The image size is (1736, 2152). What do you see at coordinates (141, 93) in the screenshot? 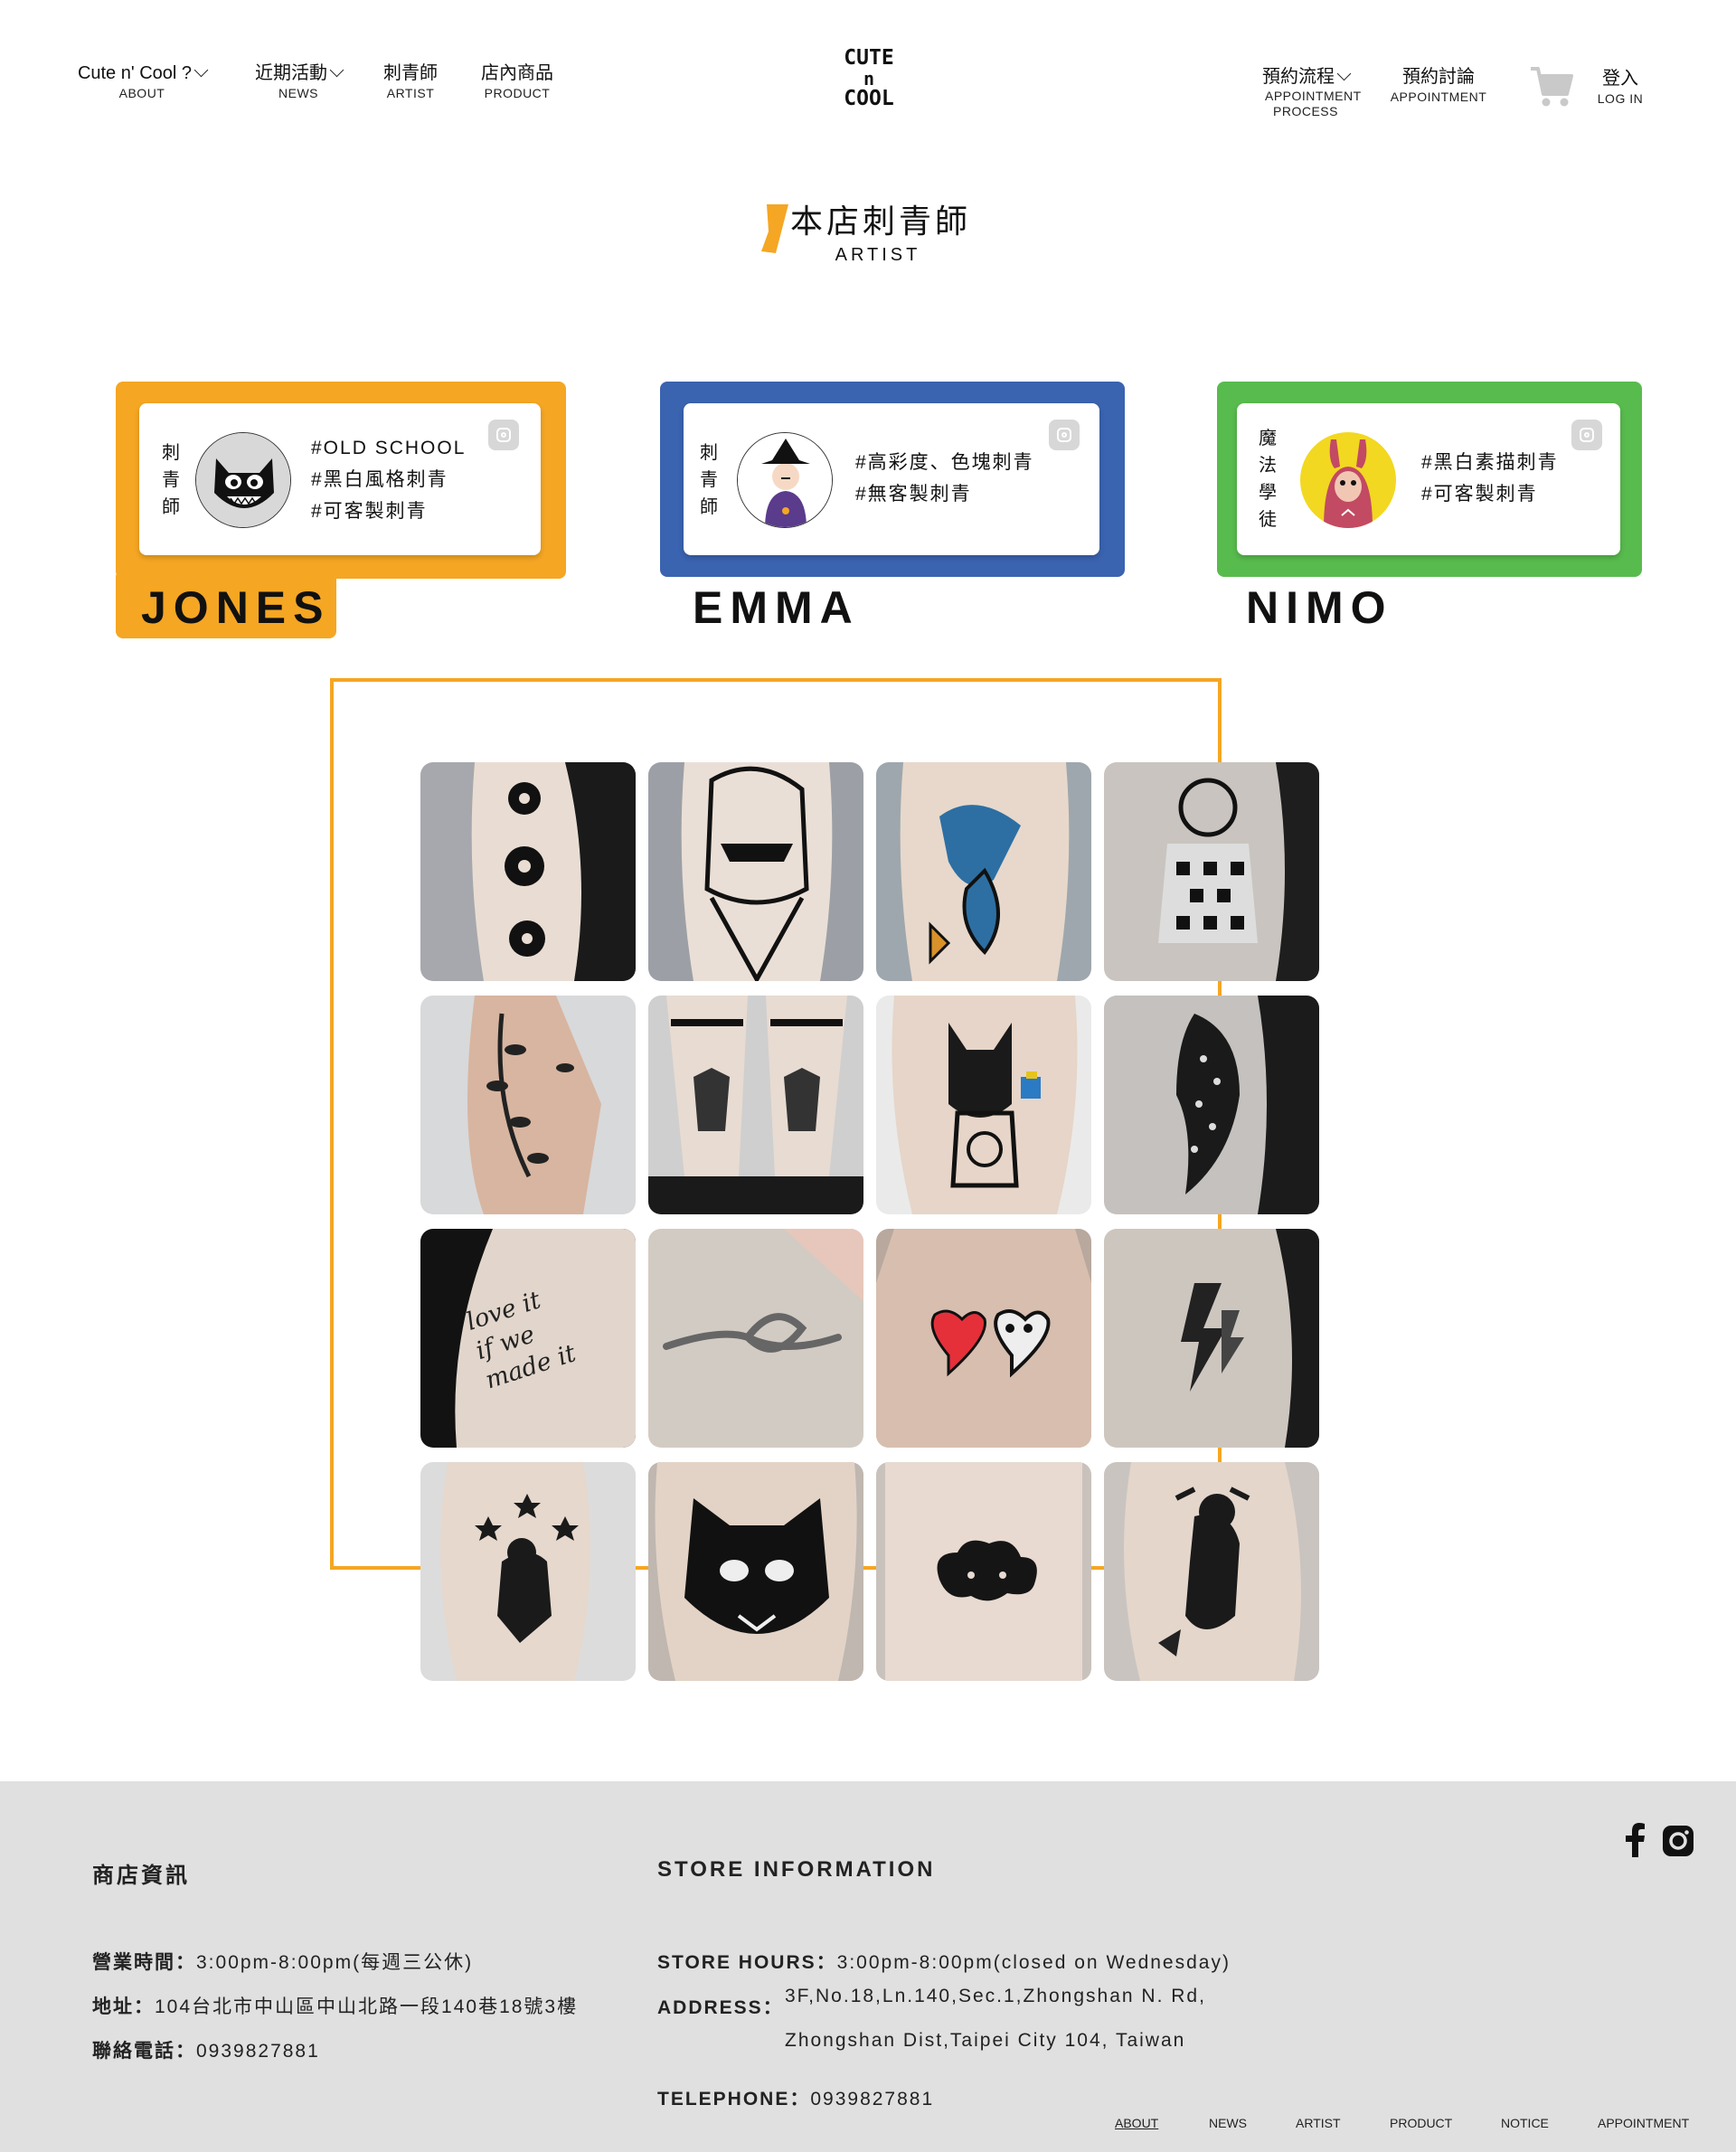
I see `nav-about-sub: ABOUT` at bounding box center [141, 93].